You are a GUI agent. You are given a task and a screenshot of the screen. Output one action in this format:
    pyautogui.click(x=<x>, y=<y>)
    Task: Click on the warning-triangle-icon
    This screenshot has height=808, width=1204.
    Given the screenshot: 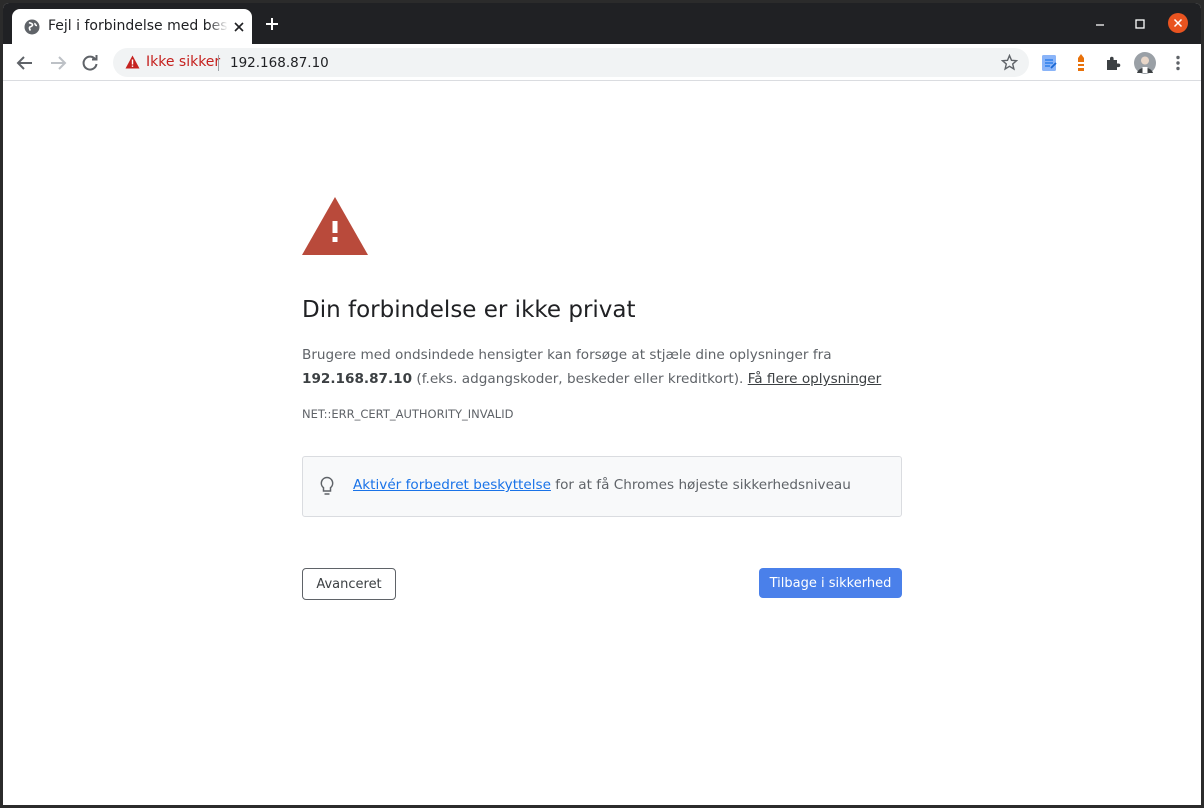 What is the action you would take?
    pyautogui.click(x=335, y=226)
    